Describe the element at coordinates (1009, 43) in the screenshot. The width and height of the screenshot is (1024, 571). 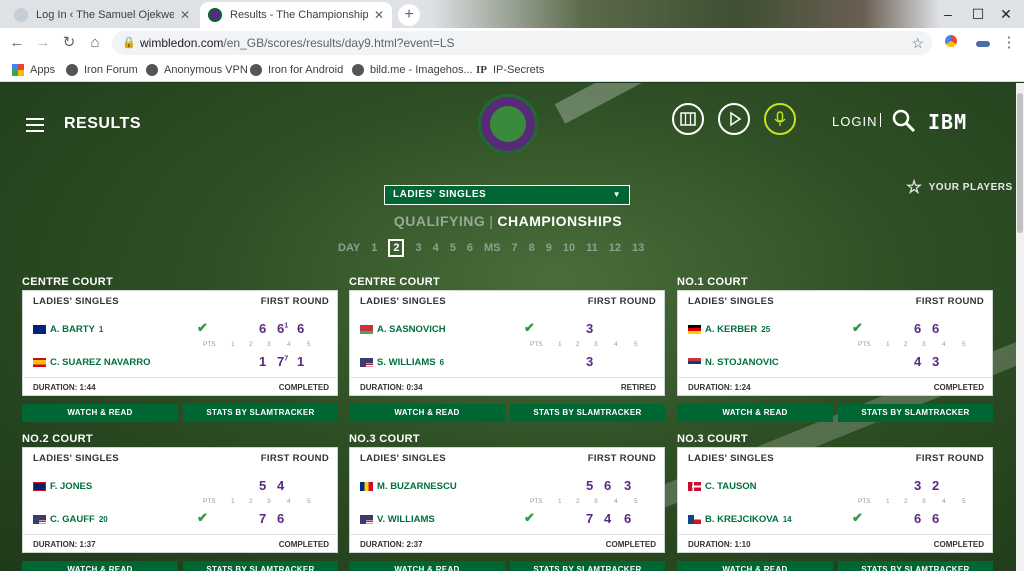
I see `menu-kebab-icon: ⋮` at that location.